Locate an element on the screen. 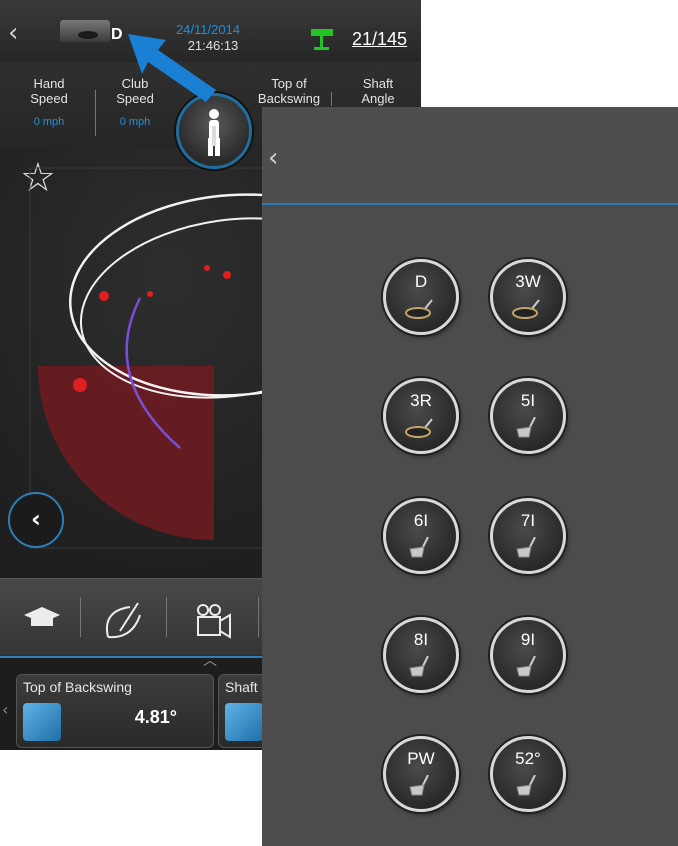 Image resolution: width=678 pixels, height=846 pixels. expand-icon: ︿ is located at coordinates (210, 660).